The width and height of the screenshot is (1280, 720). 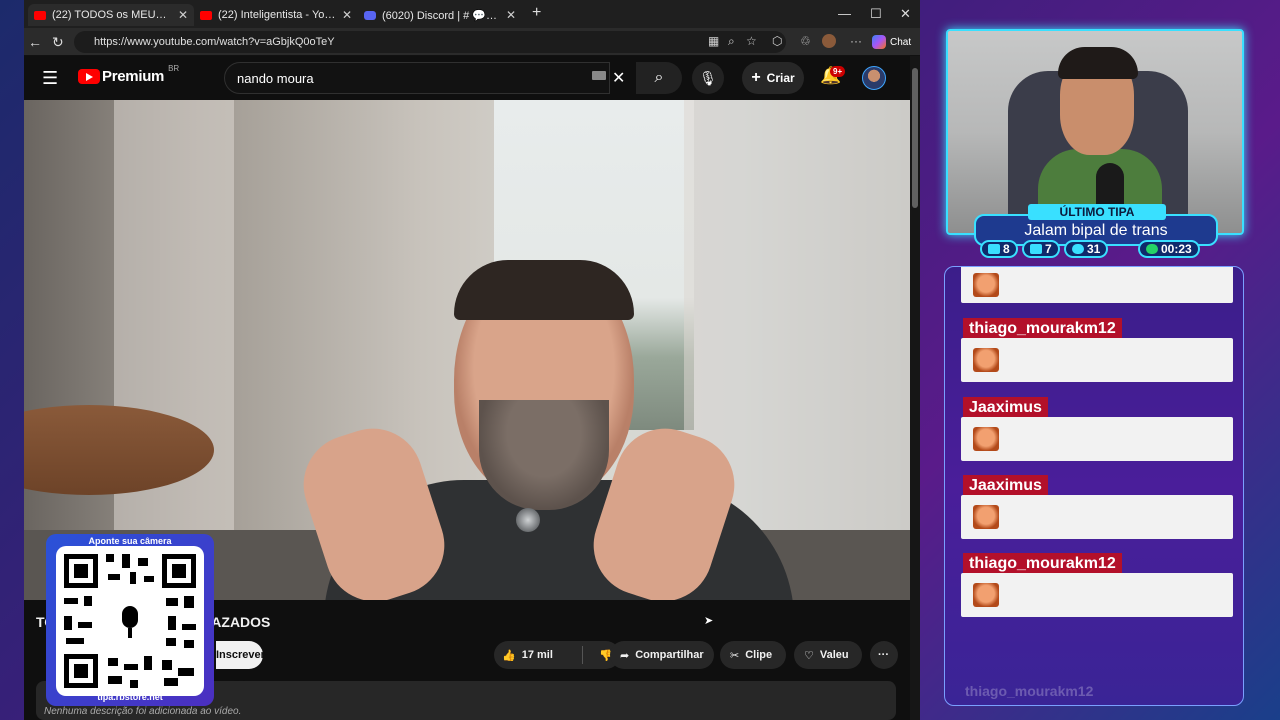 I want to click on back-icon: ←, so click(x=35, y=42).